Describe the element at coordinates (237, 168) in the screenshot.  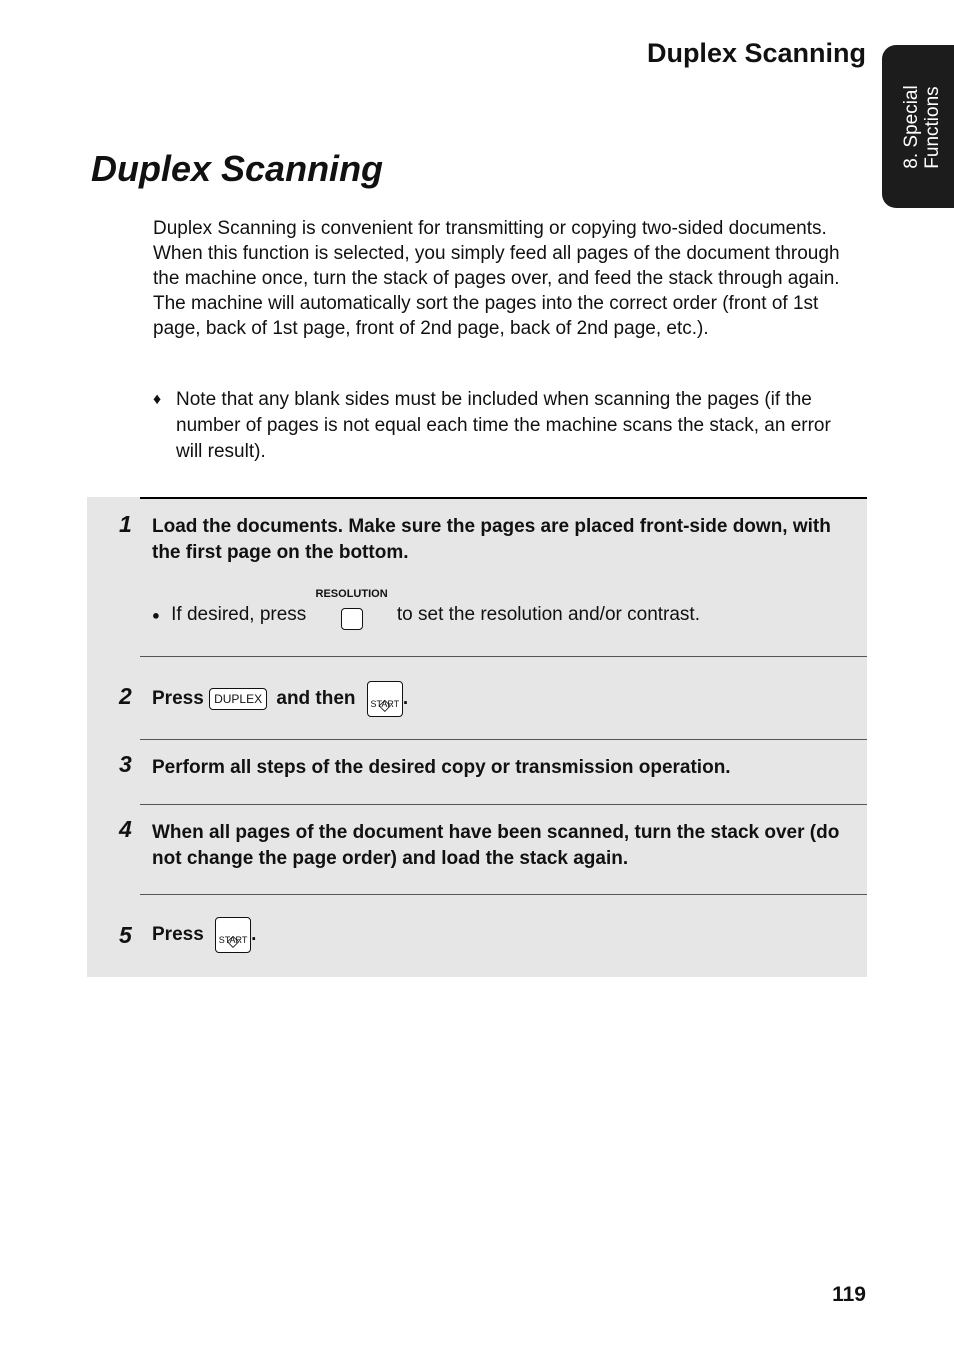
I see `page-title: Duplex Scanning` at that location.